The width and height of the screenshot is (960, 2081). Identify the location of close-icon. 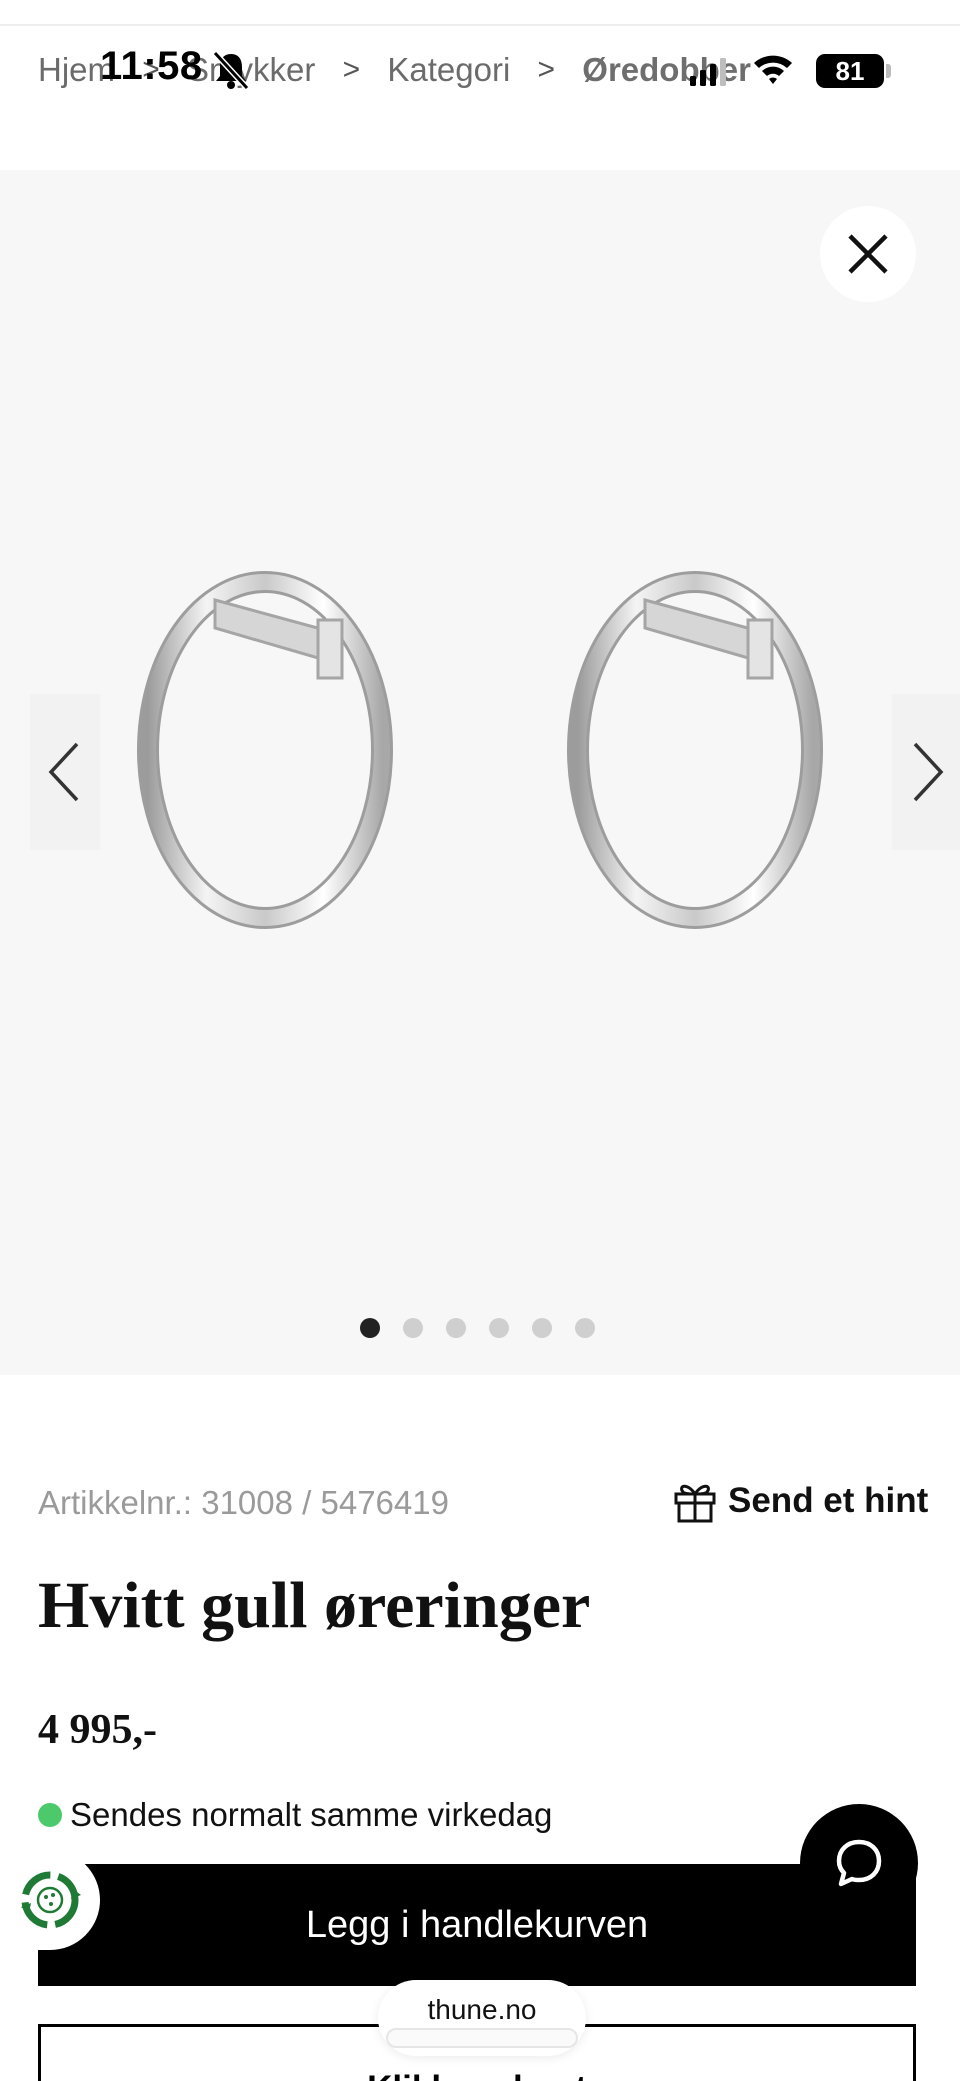
(868, 254).